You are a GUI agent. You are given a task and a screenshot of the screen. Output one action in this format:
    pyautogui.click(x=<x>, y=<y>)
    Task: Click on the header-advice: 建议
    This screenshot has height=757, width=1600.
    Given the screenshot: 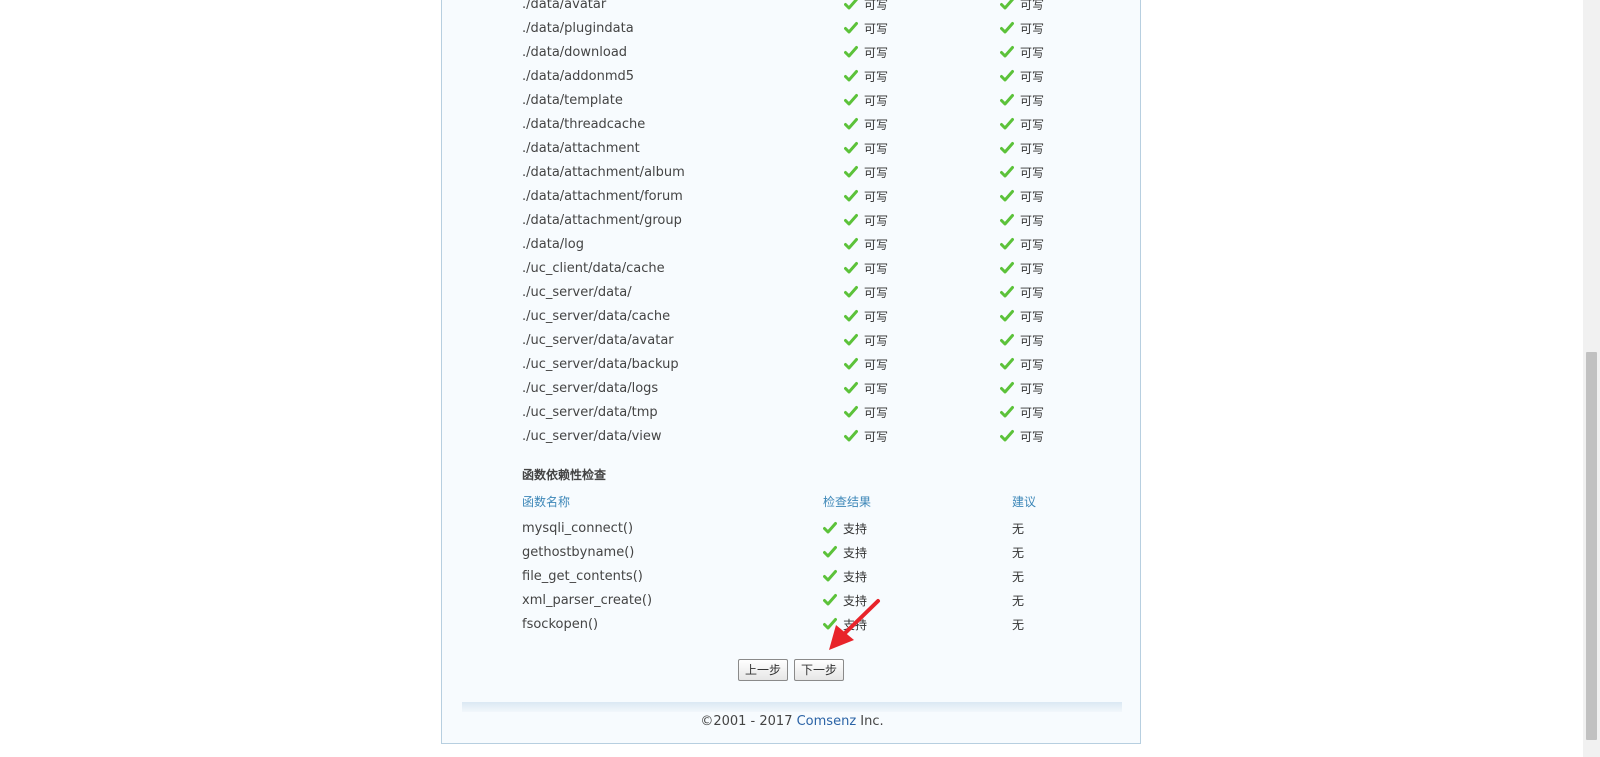 What is the action you would take?
    pyautogui.click(x=1024, y=502)
    